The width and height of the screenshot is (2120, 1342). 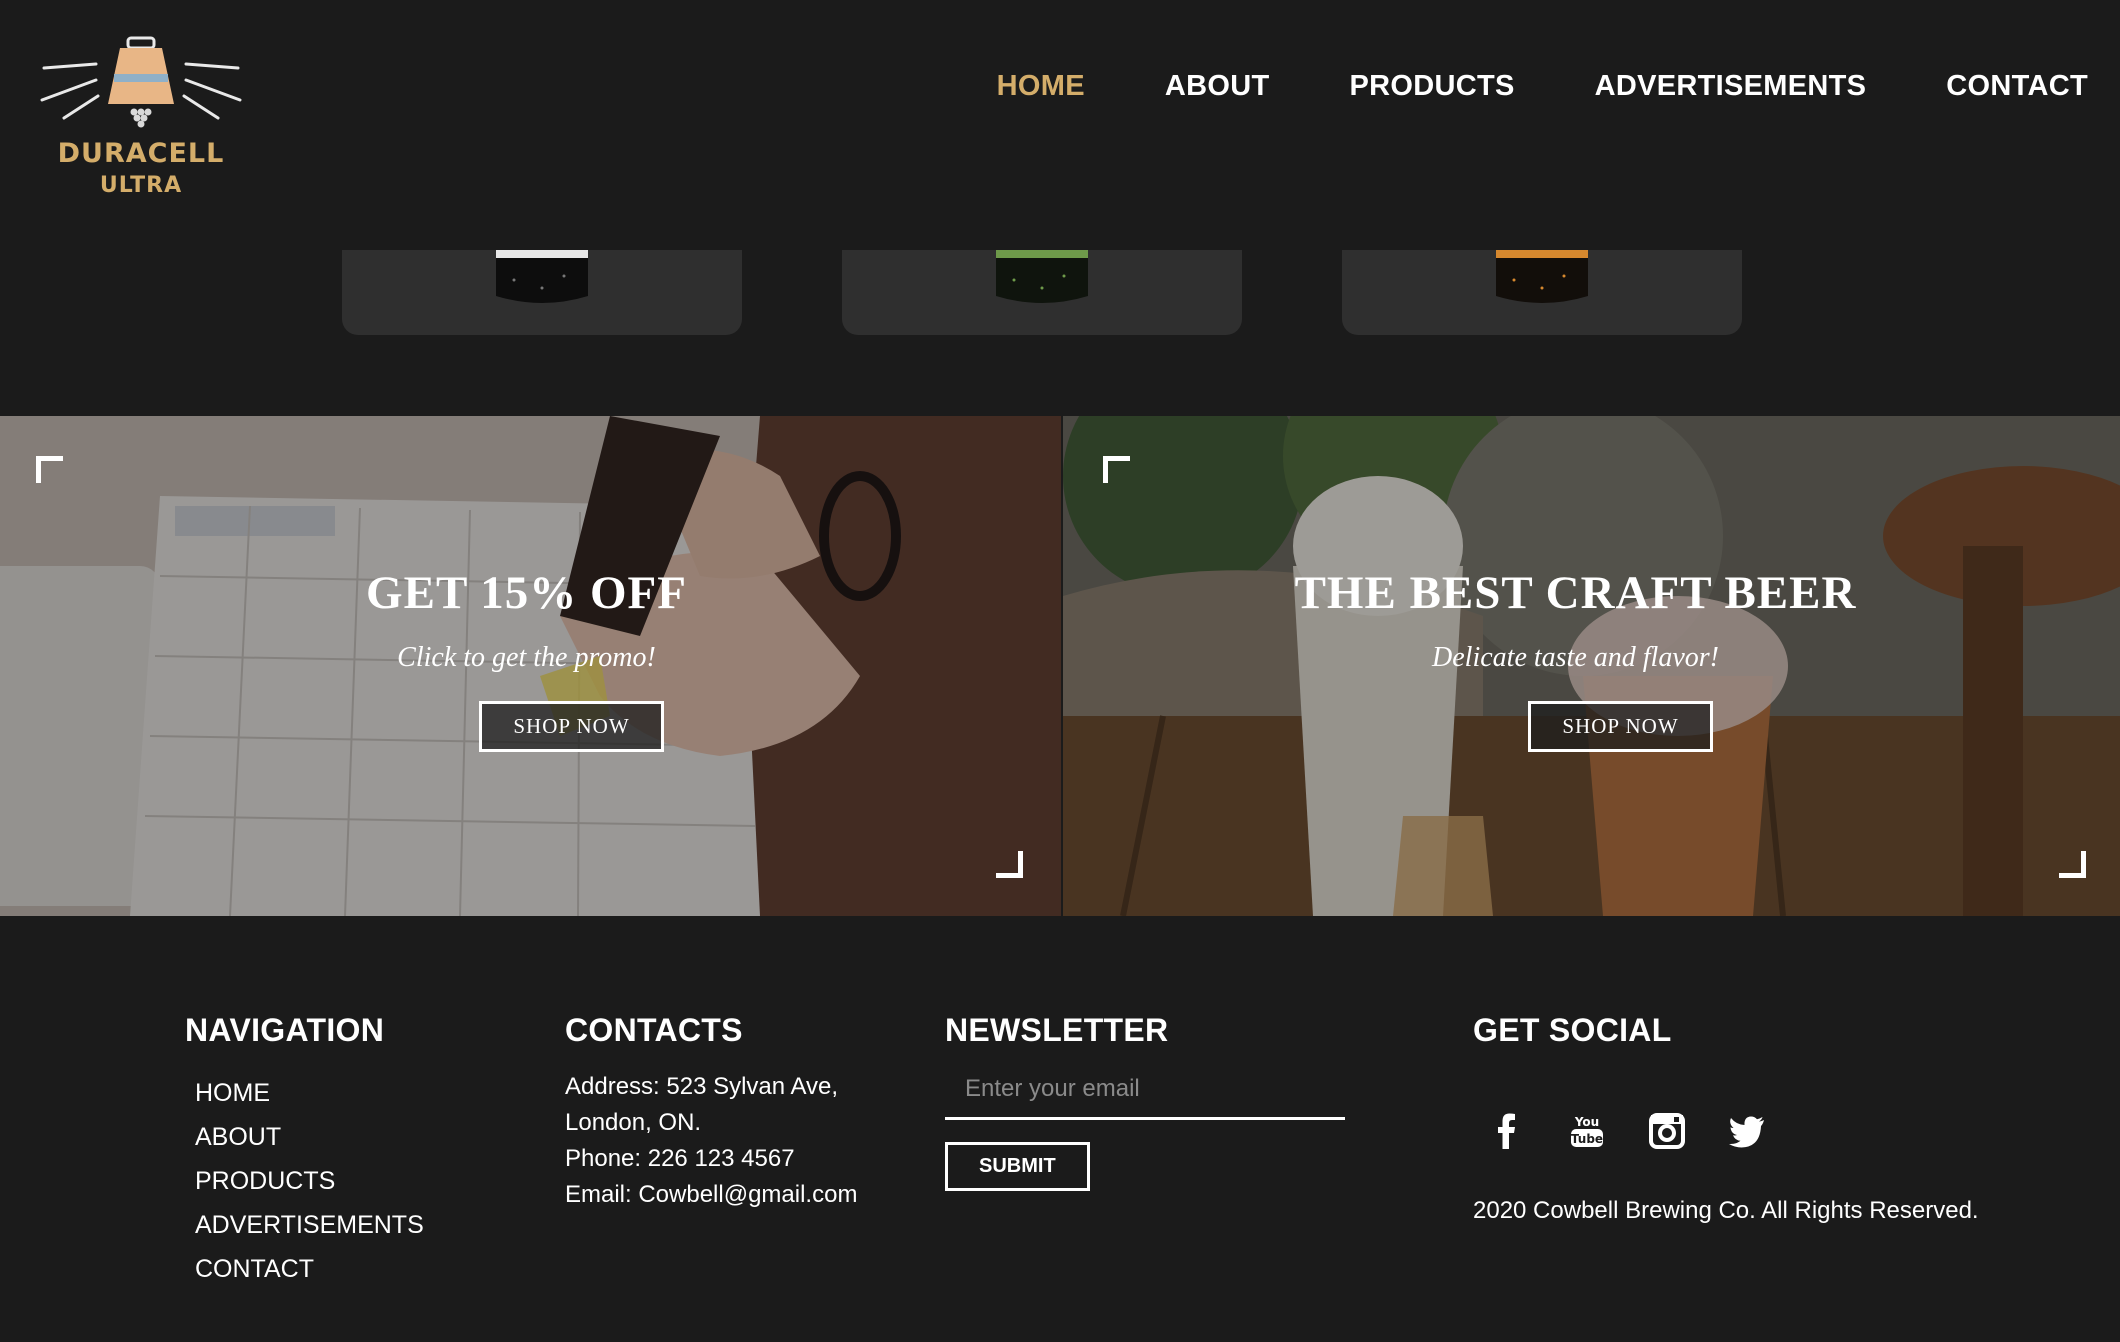 I want to click on youtube-icon: You Tube, so click(x=1587, y=1131).